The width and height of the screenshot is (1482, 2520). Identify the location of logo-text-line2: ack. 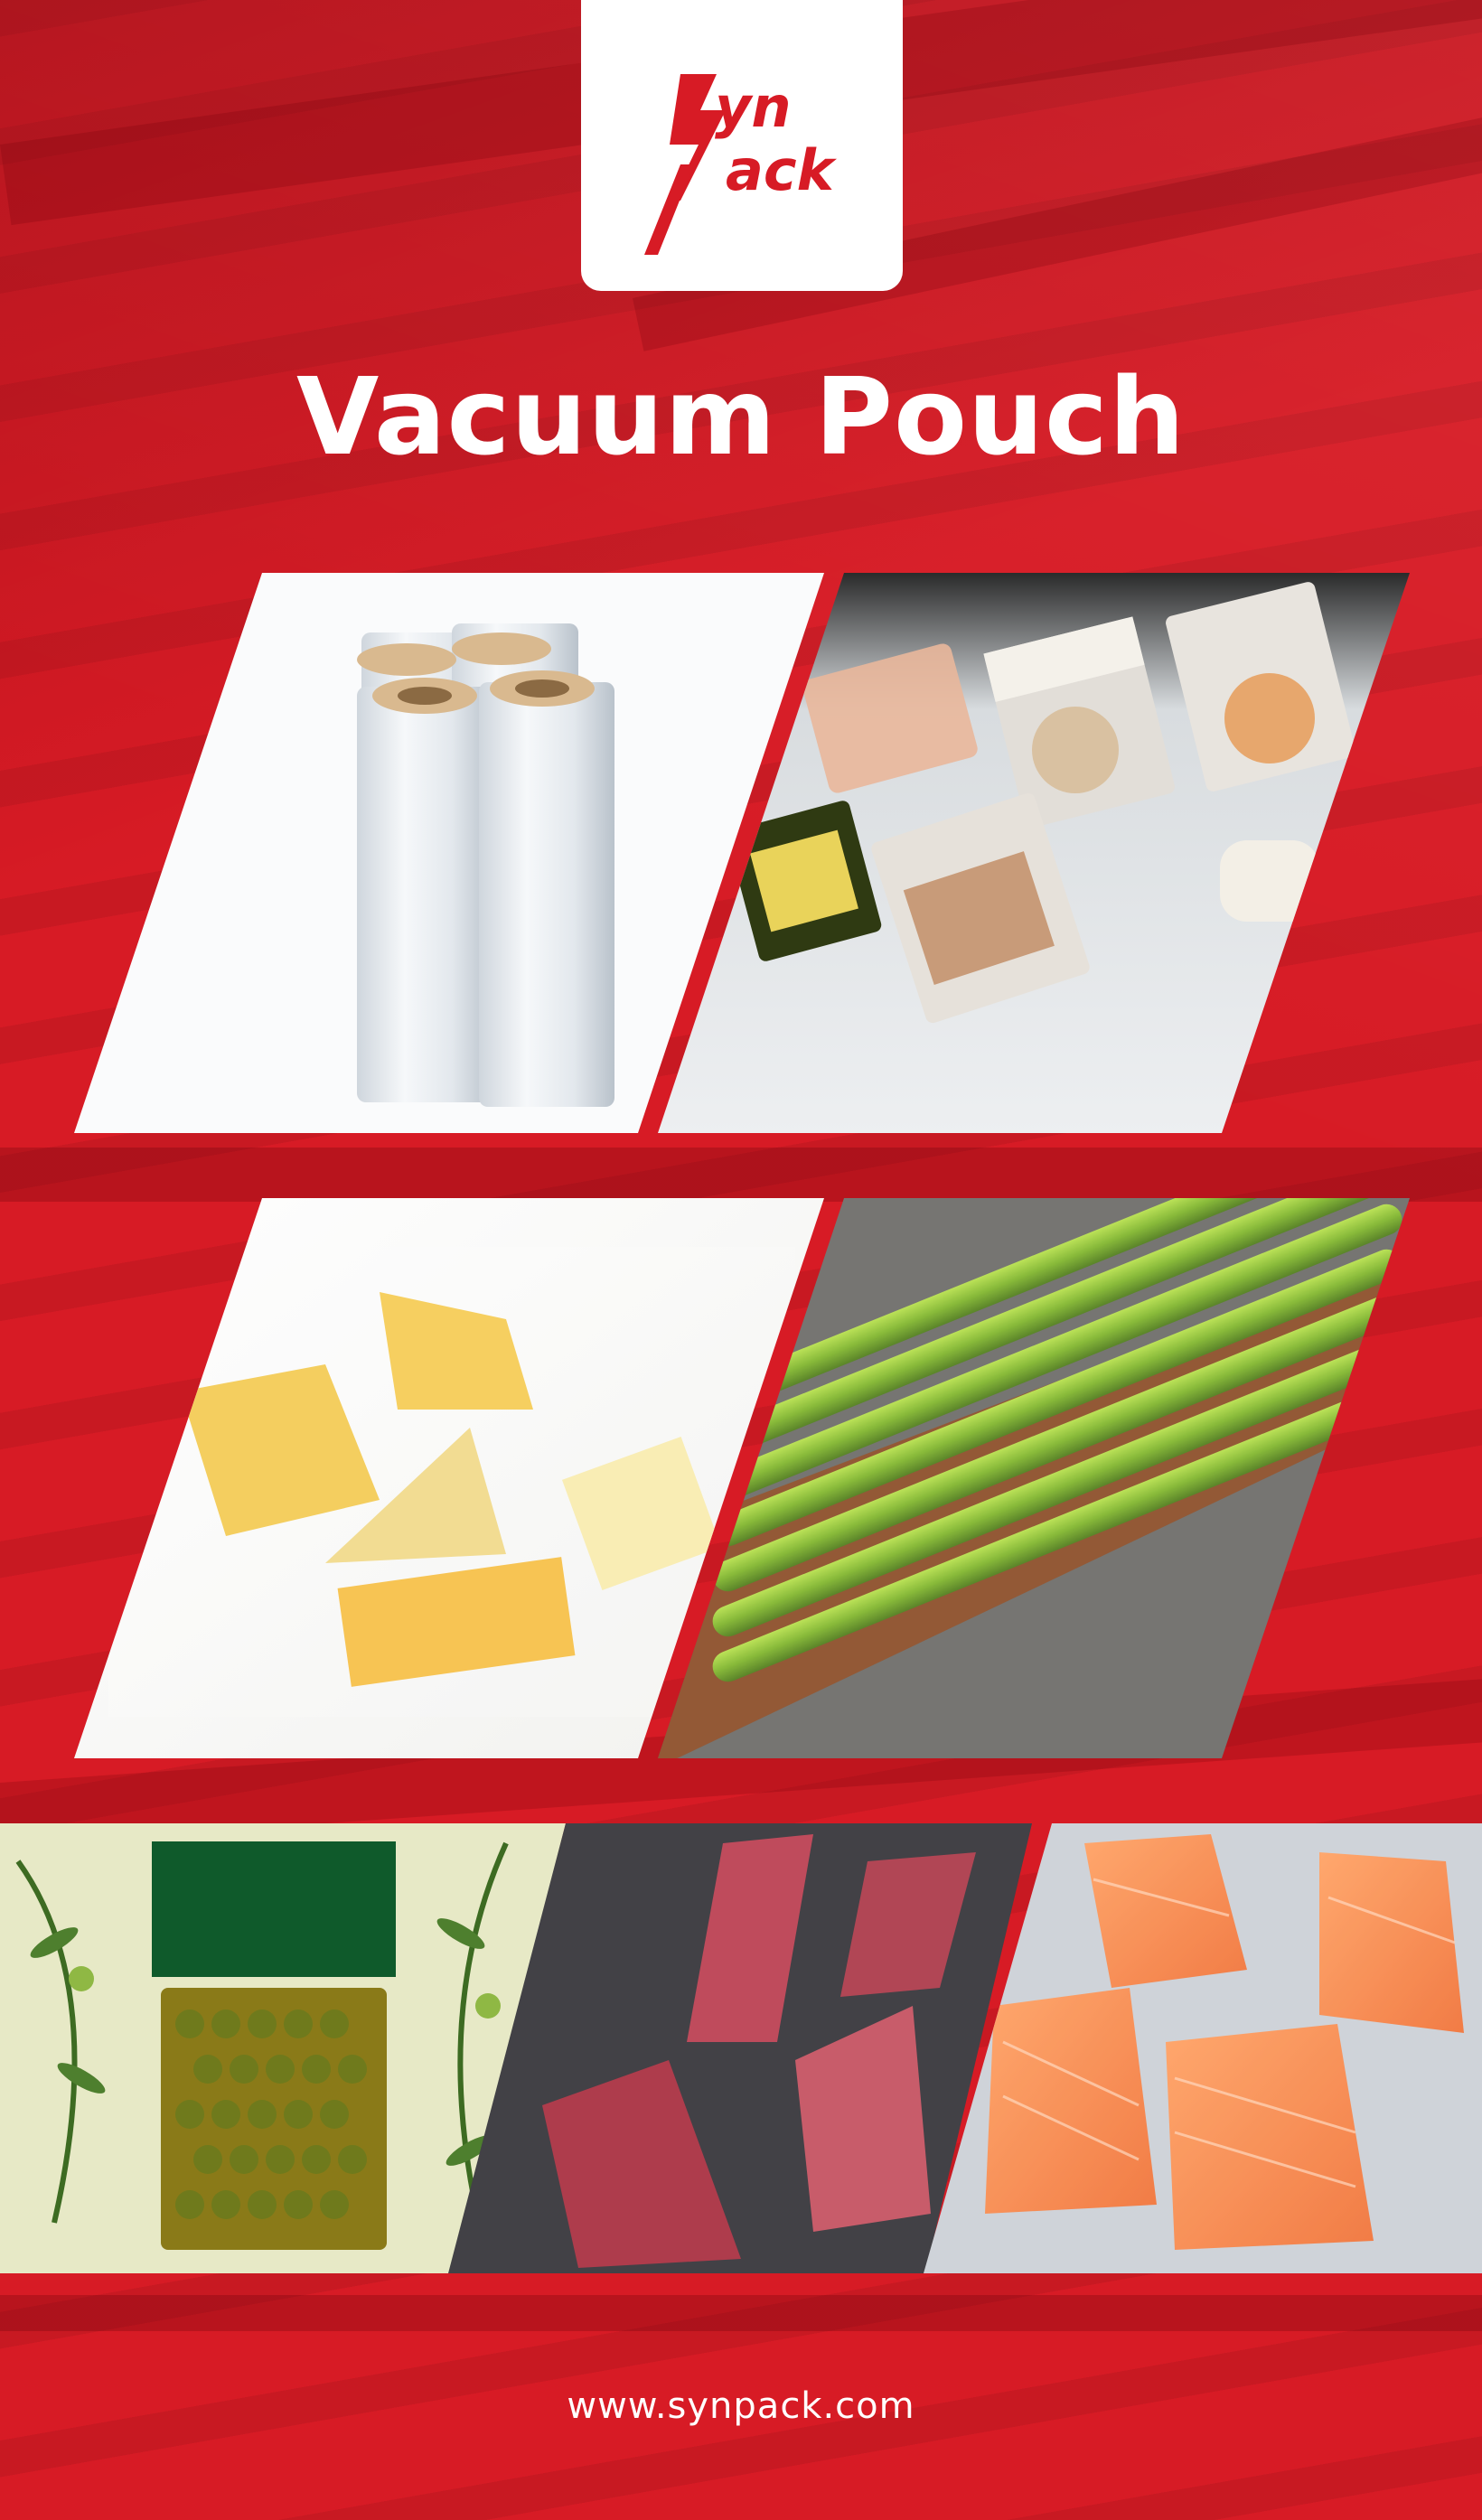
(782, 170).